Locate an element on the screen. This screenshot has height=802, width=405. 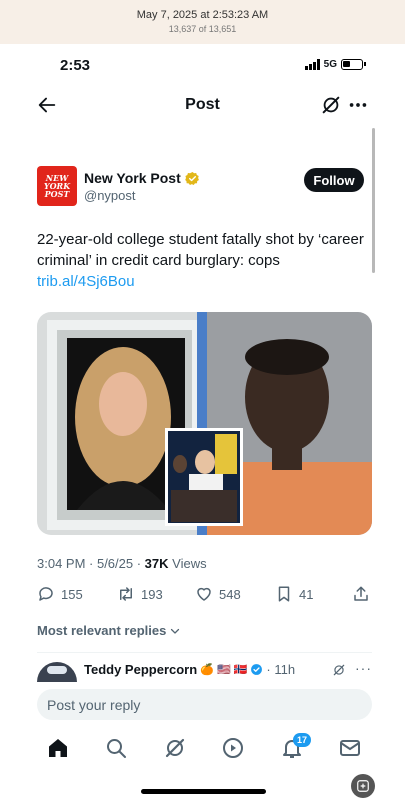
floating-action-button is located at coordinates (363, 786).